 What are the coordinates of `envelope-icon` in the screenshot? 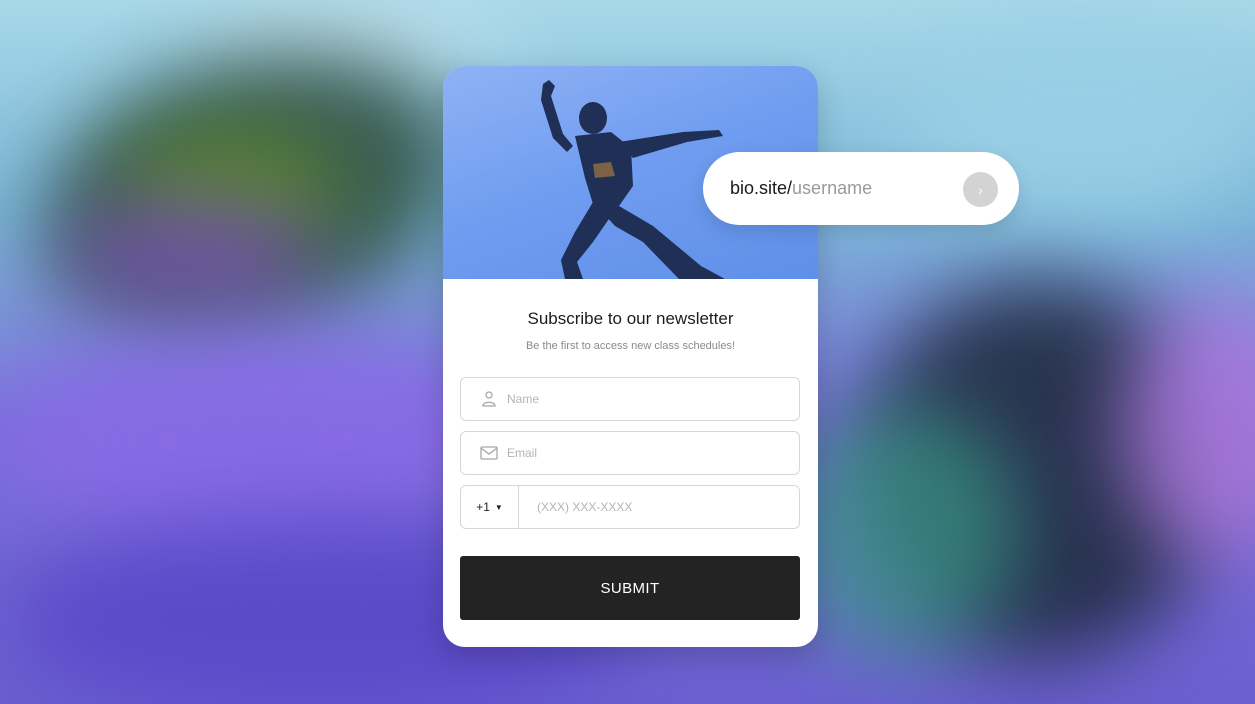 It's located at (489, 453).